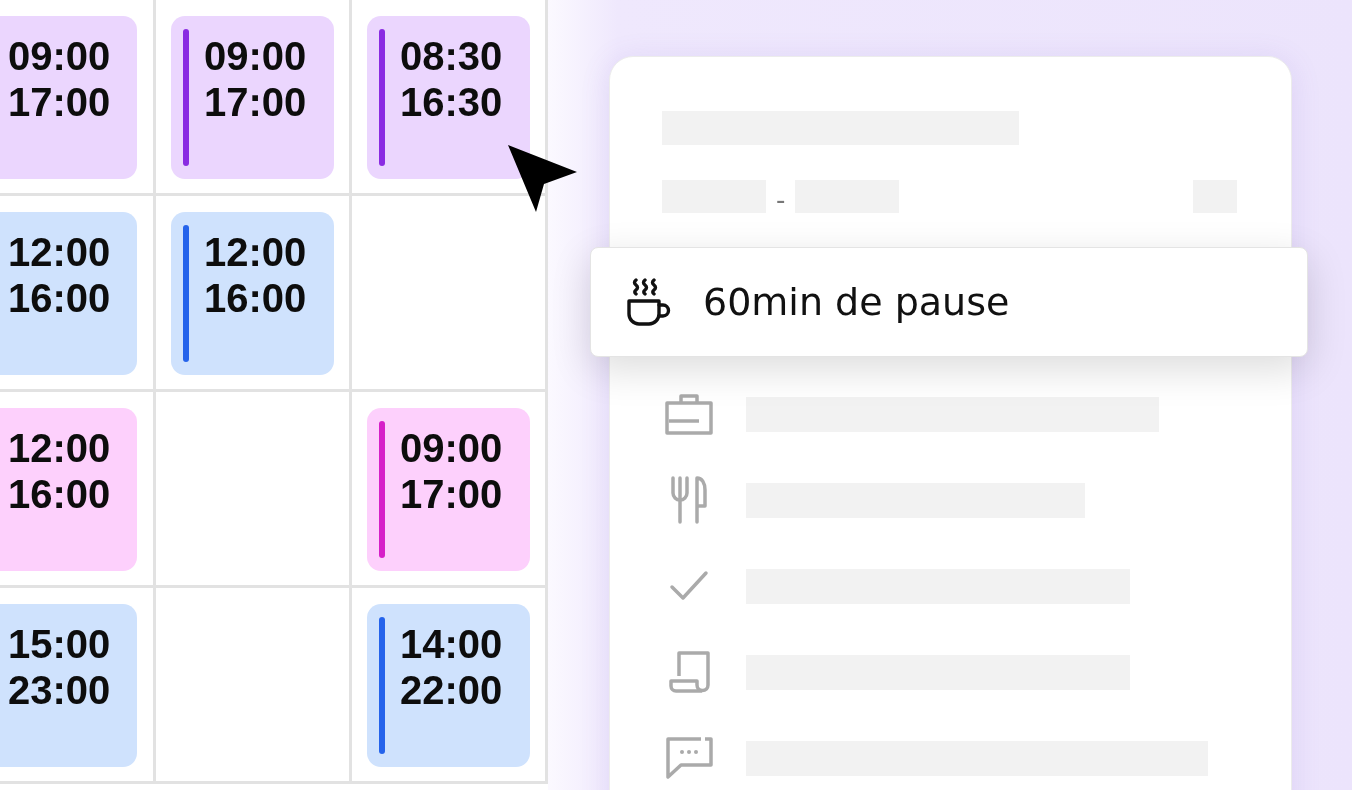 Image resolution: width=1352 pixels, height=790 pixels. What do you see at coordinates (542, 178) in the screenshot?
I see `mouse-pointer-icon` at bounding box center [542, 178].